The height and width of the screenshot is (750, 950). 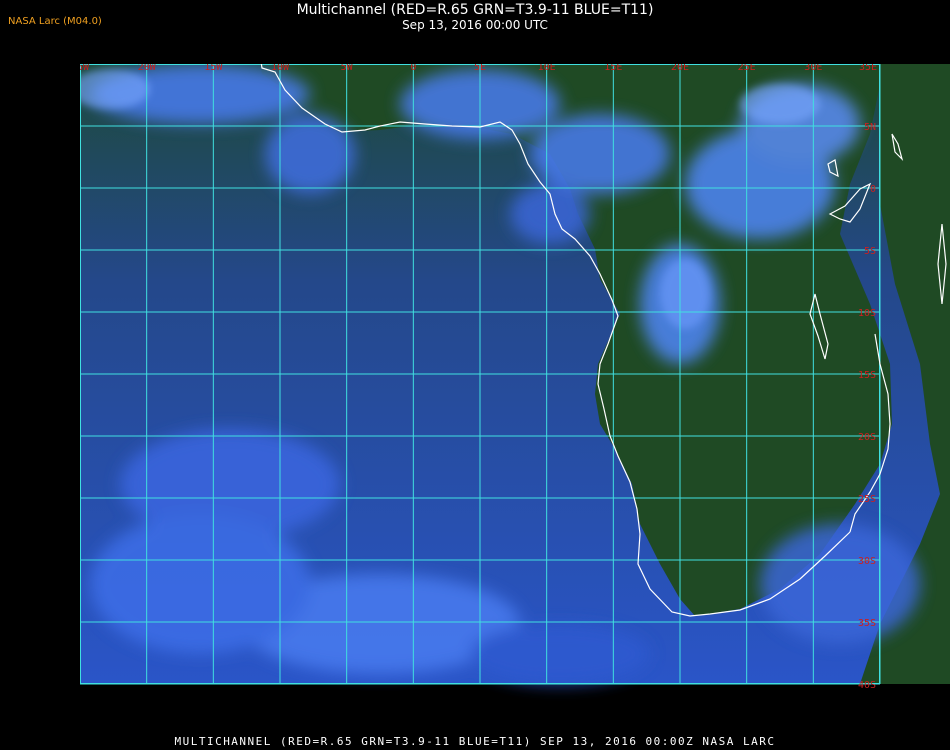 What do you see at coordinates (213, 68) in the screenshot?
I see `longitude-label: 15W` at bounding box center [213, 68].